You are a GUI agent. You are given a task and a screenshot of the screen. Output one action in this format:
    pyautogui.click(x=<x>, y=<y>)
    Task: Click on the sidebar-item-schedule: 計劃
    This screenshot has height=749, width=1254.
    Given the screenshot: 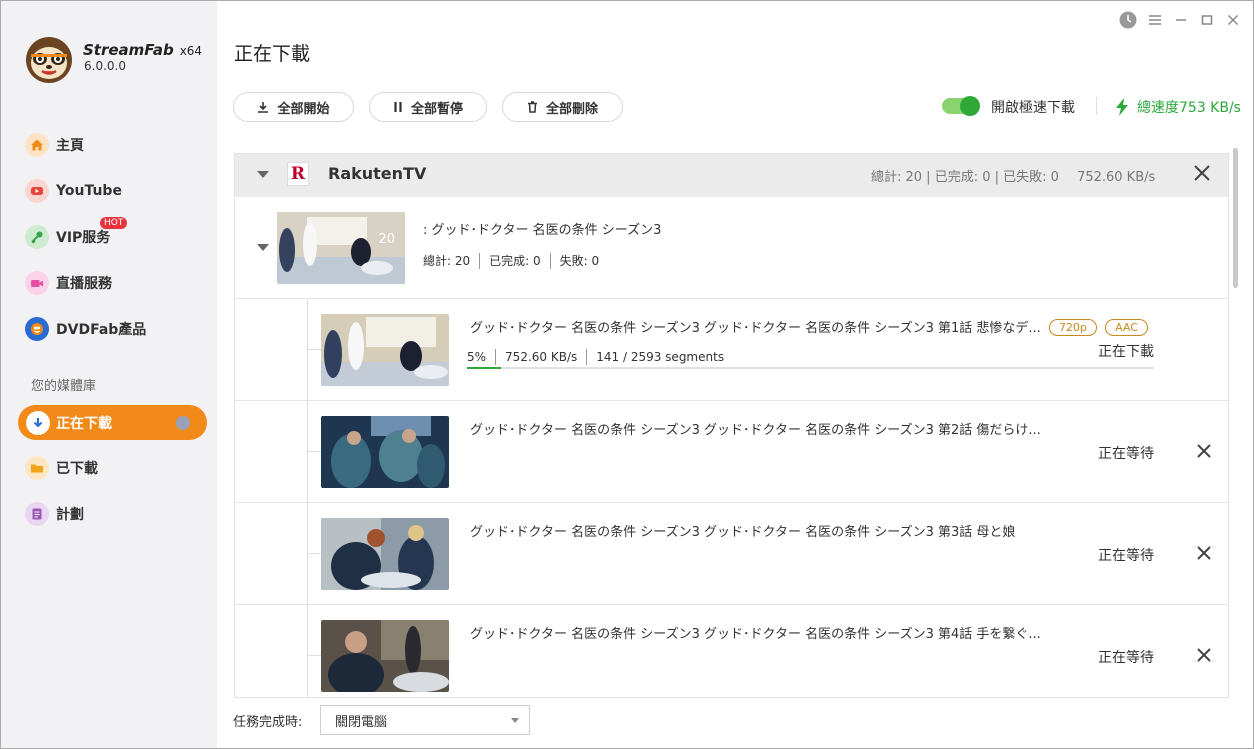 What is the action you would take?
    pyautogui.click(x=54, y=514)
    